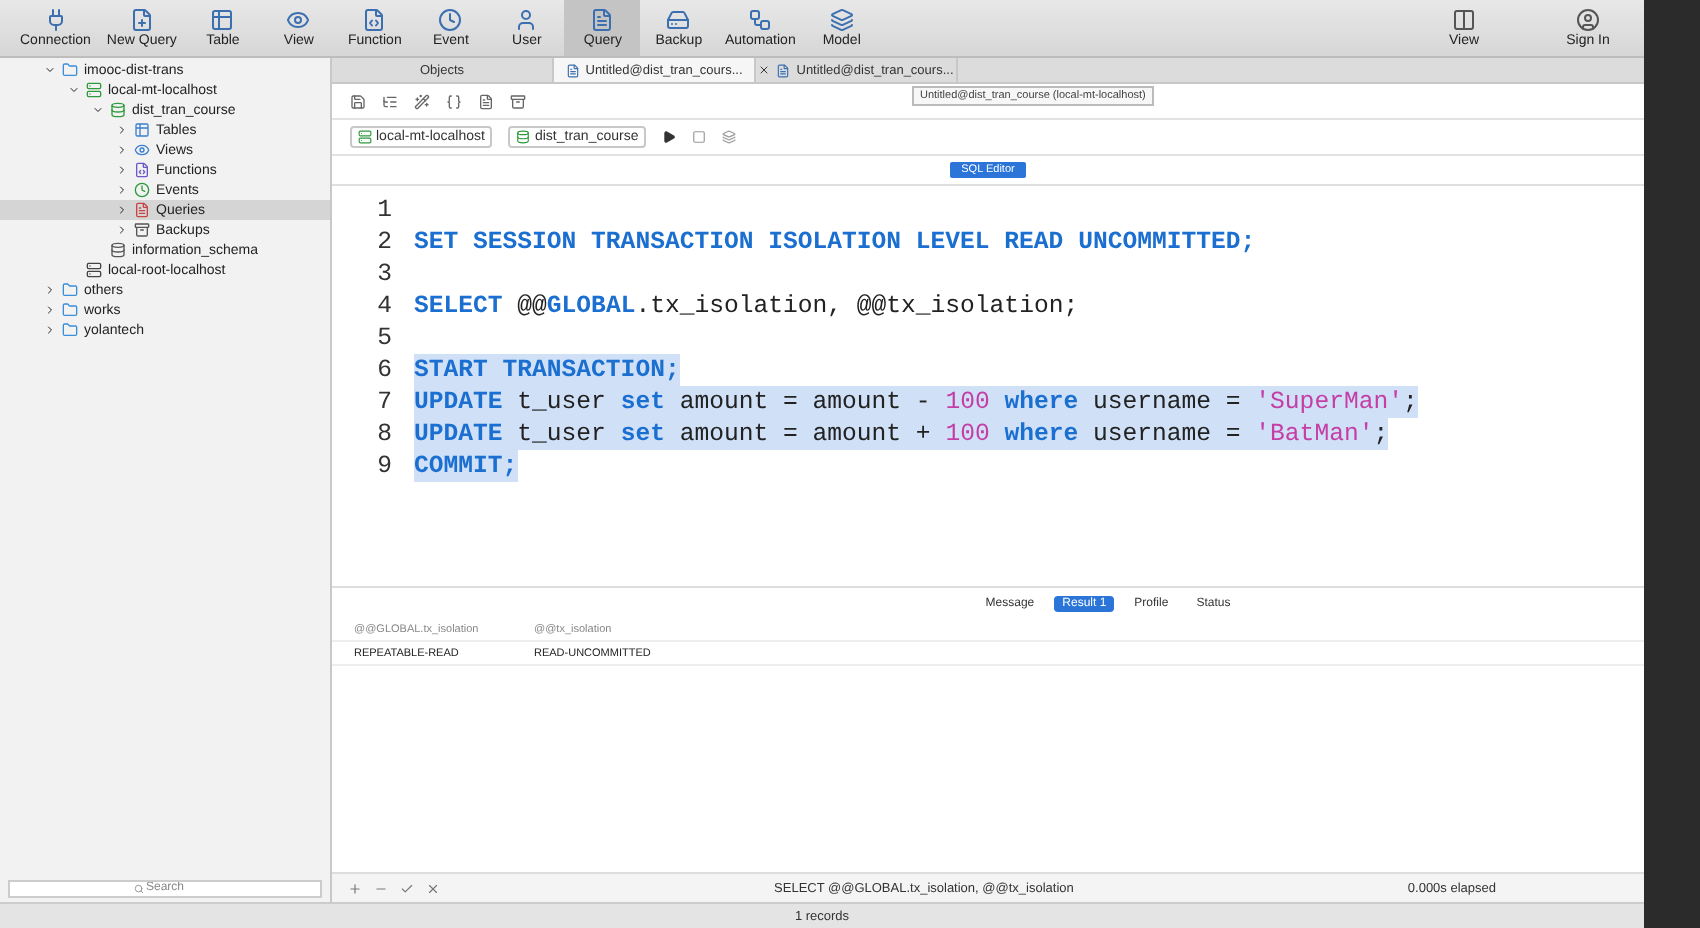 This screenshot has height=928, width=1700. What do you see at coordinates (1464, 20) in the screenshot?
I see `layout-icon` at bounding box center [1464, 20].